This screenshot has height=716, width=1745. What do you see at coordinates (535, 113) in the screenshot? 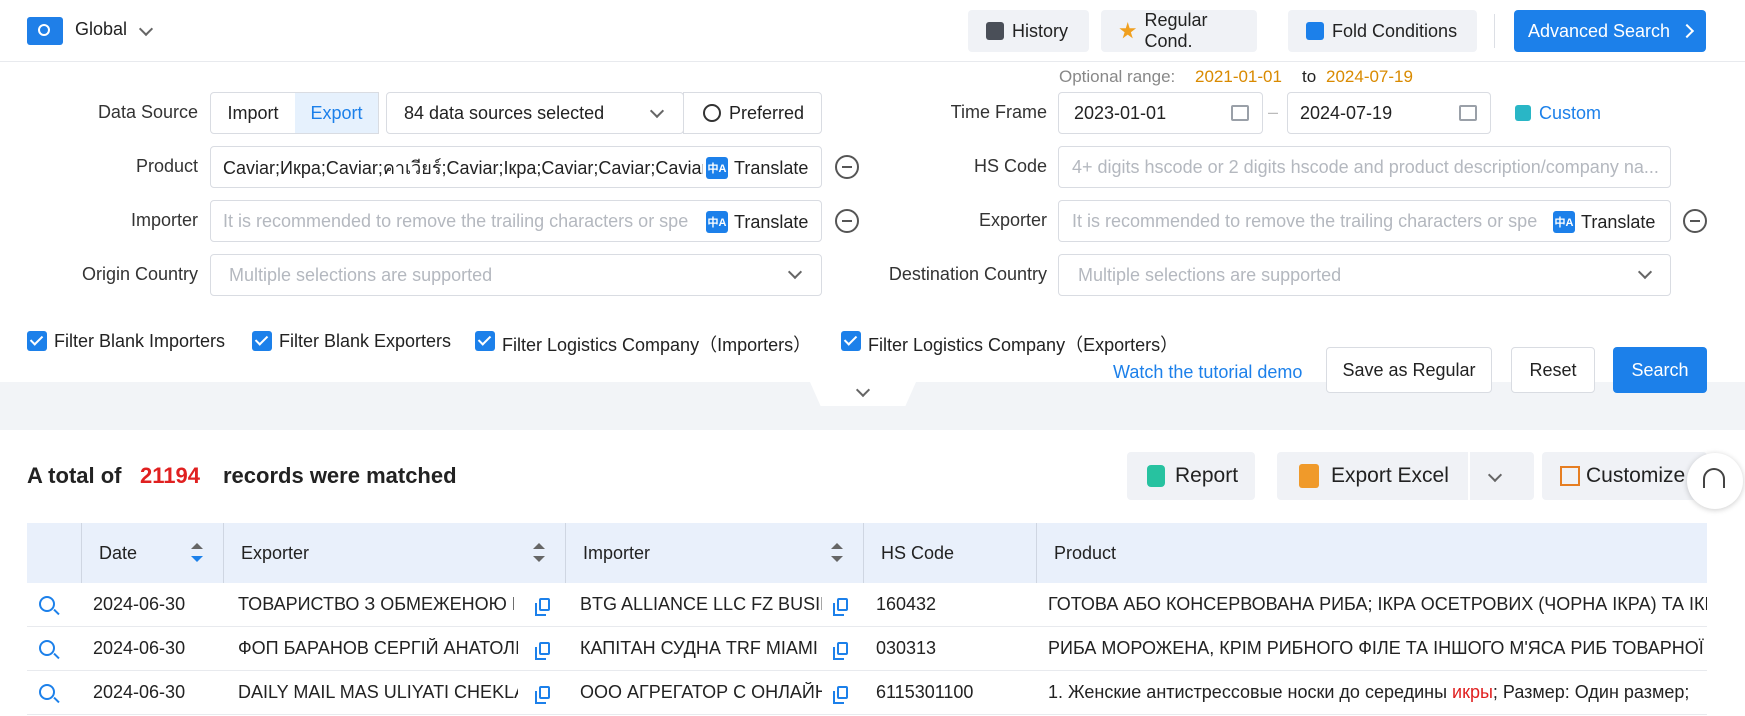
I see `data-sources-select: 84 data sources selected` at bounding box center [535, 113].